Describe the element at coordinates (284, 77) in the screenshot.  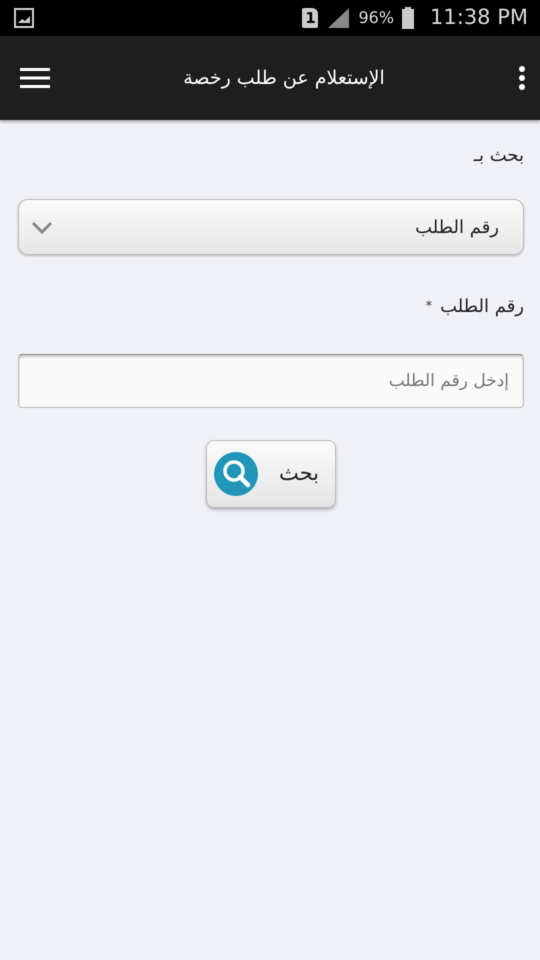
I see `screen-title: الإستعلام عن طلب رخصة` at that location.